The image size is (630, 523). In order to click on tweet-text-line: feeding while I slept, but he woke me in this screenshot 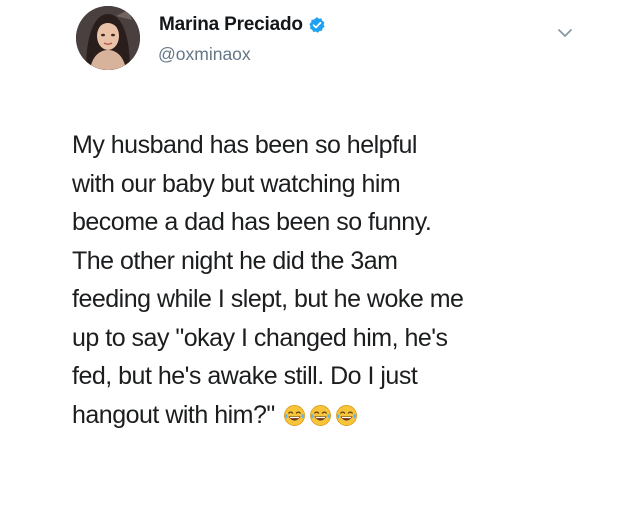, I will do `click(268, 299)`.